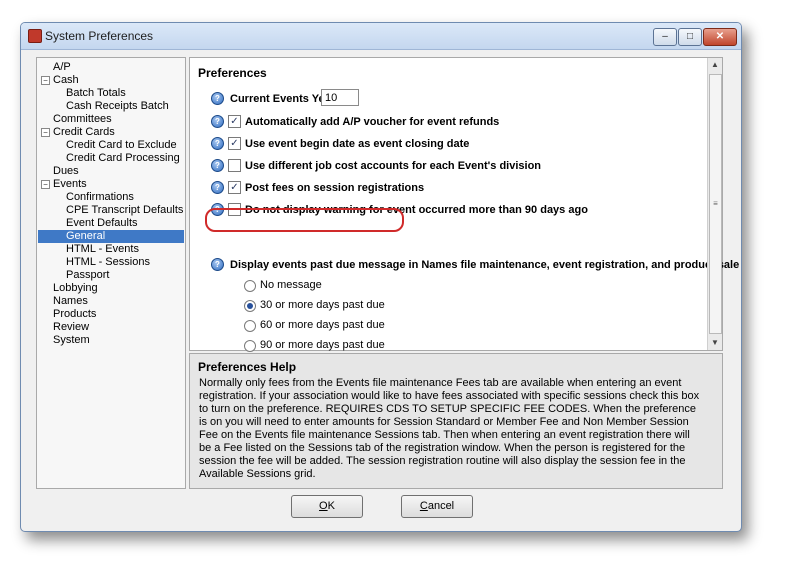  Describe the element at coordinates (100, 197) in the screenshot. I see `tree-item: Confirmations` at that location.